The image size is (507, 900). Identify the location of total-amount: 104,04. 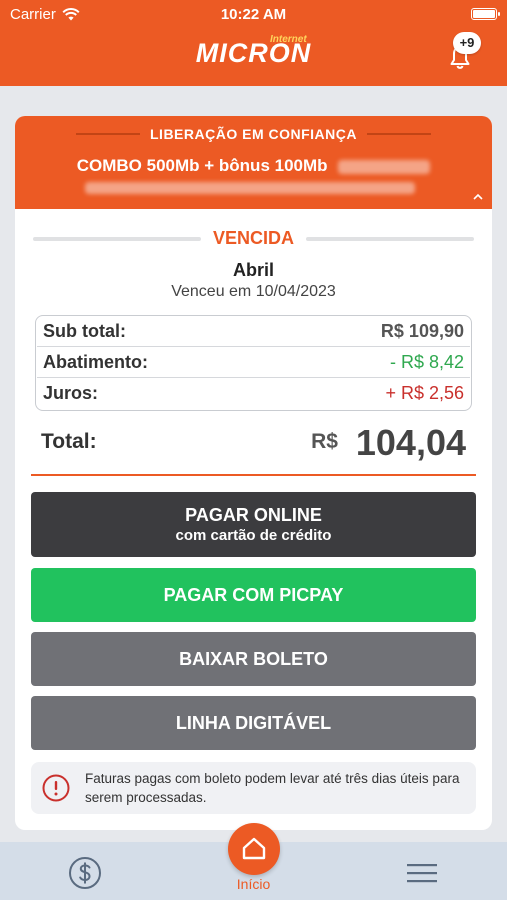
(410, 442).